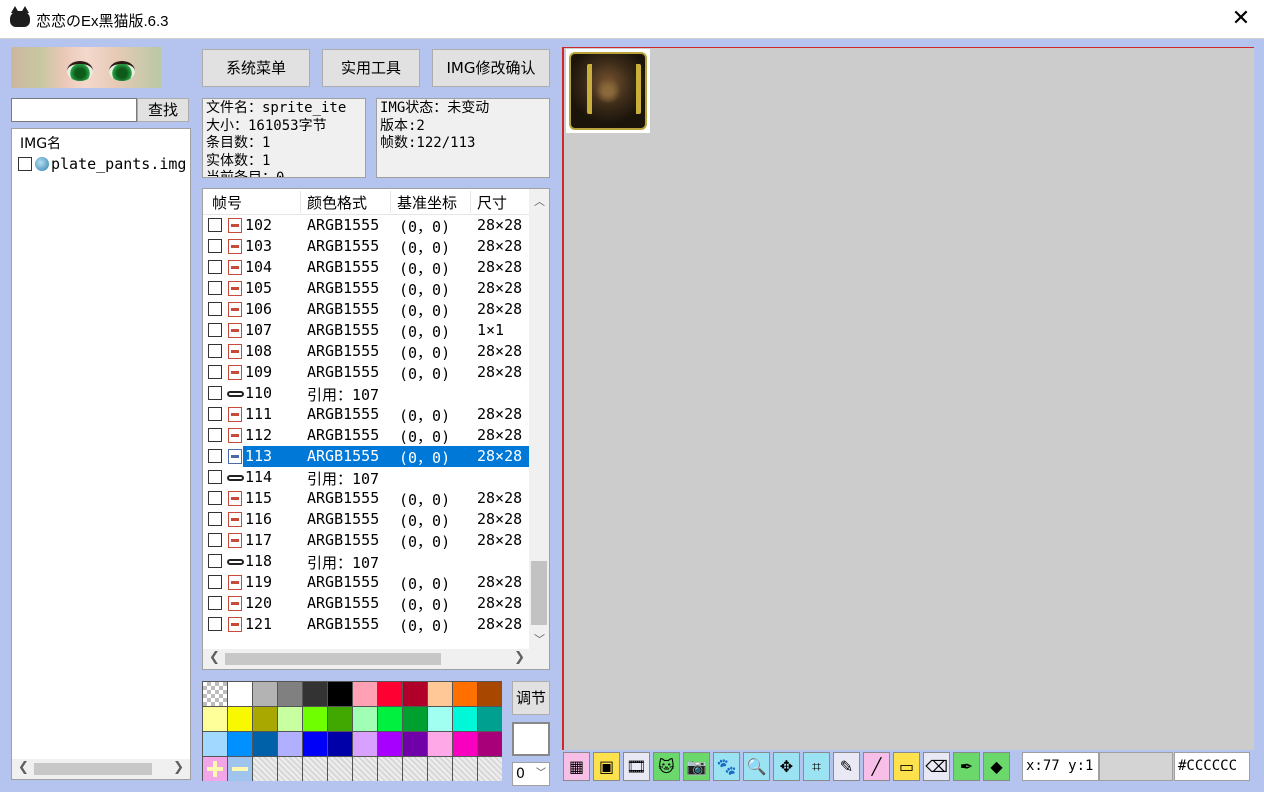 The height and width of the screenshot is (792, 1264). I want to click on zoom-tool-icon: 🔍, so click(756, 766).